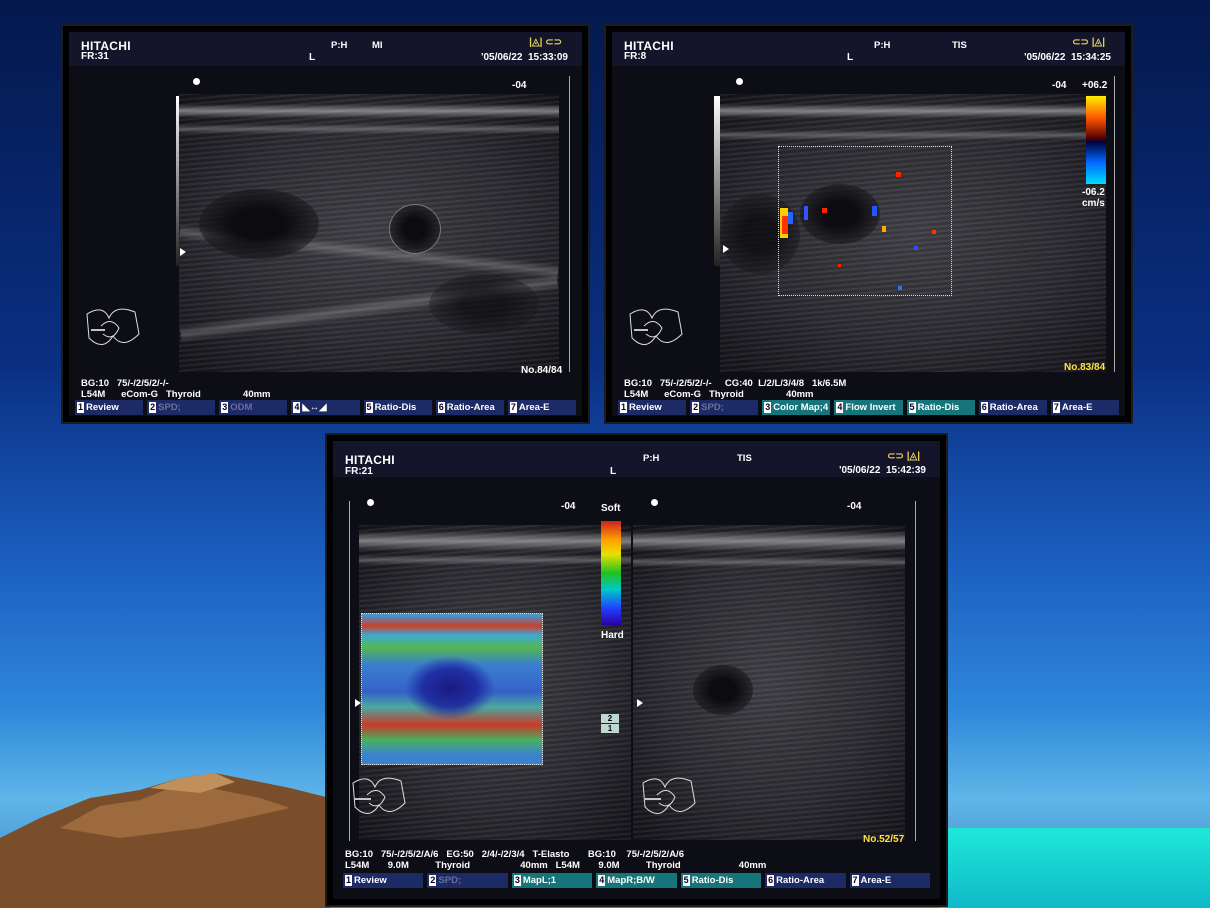 Image resolution: width=1210 pixels, height=908 pixels. What do you see at coordinates (241, 407) in the screenshot?
I see `odm-label: ODM` at bounding box center [241, 407].